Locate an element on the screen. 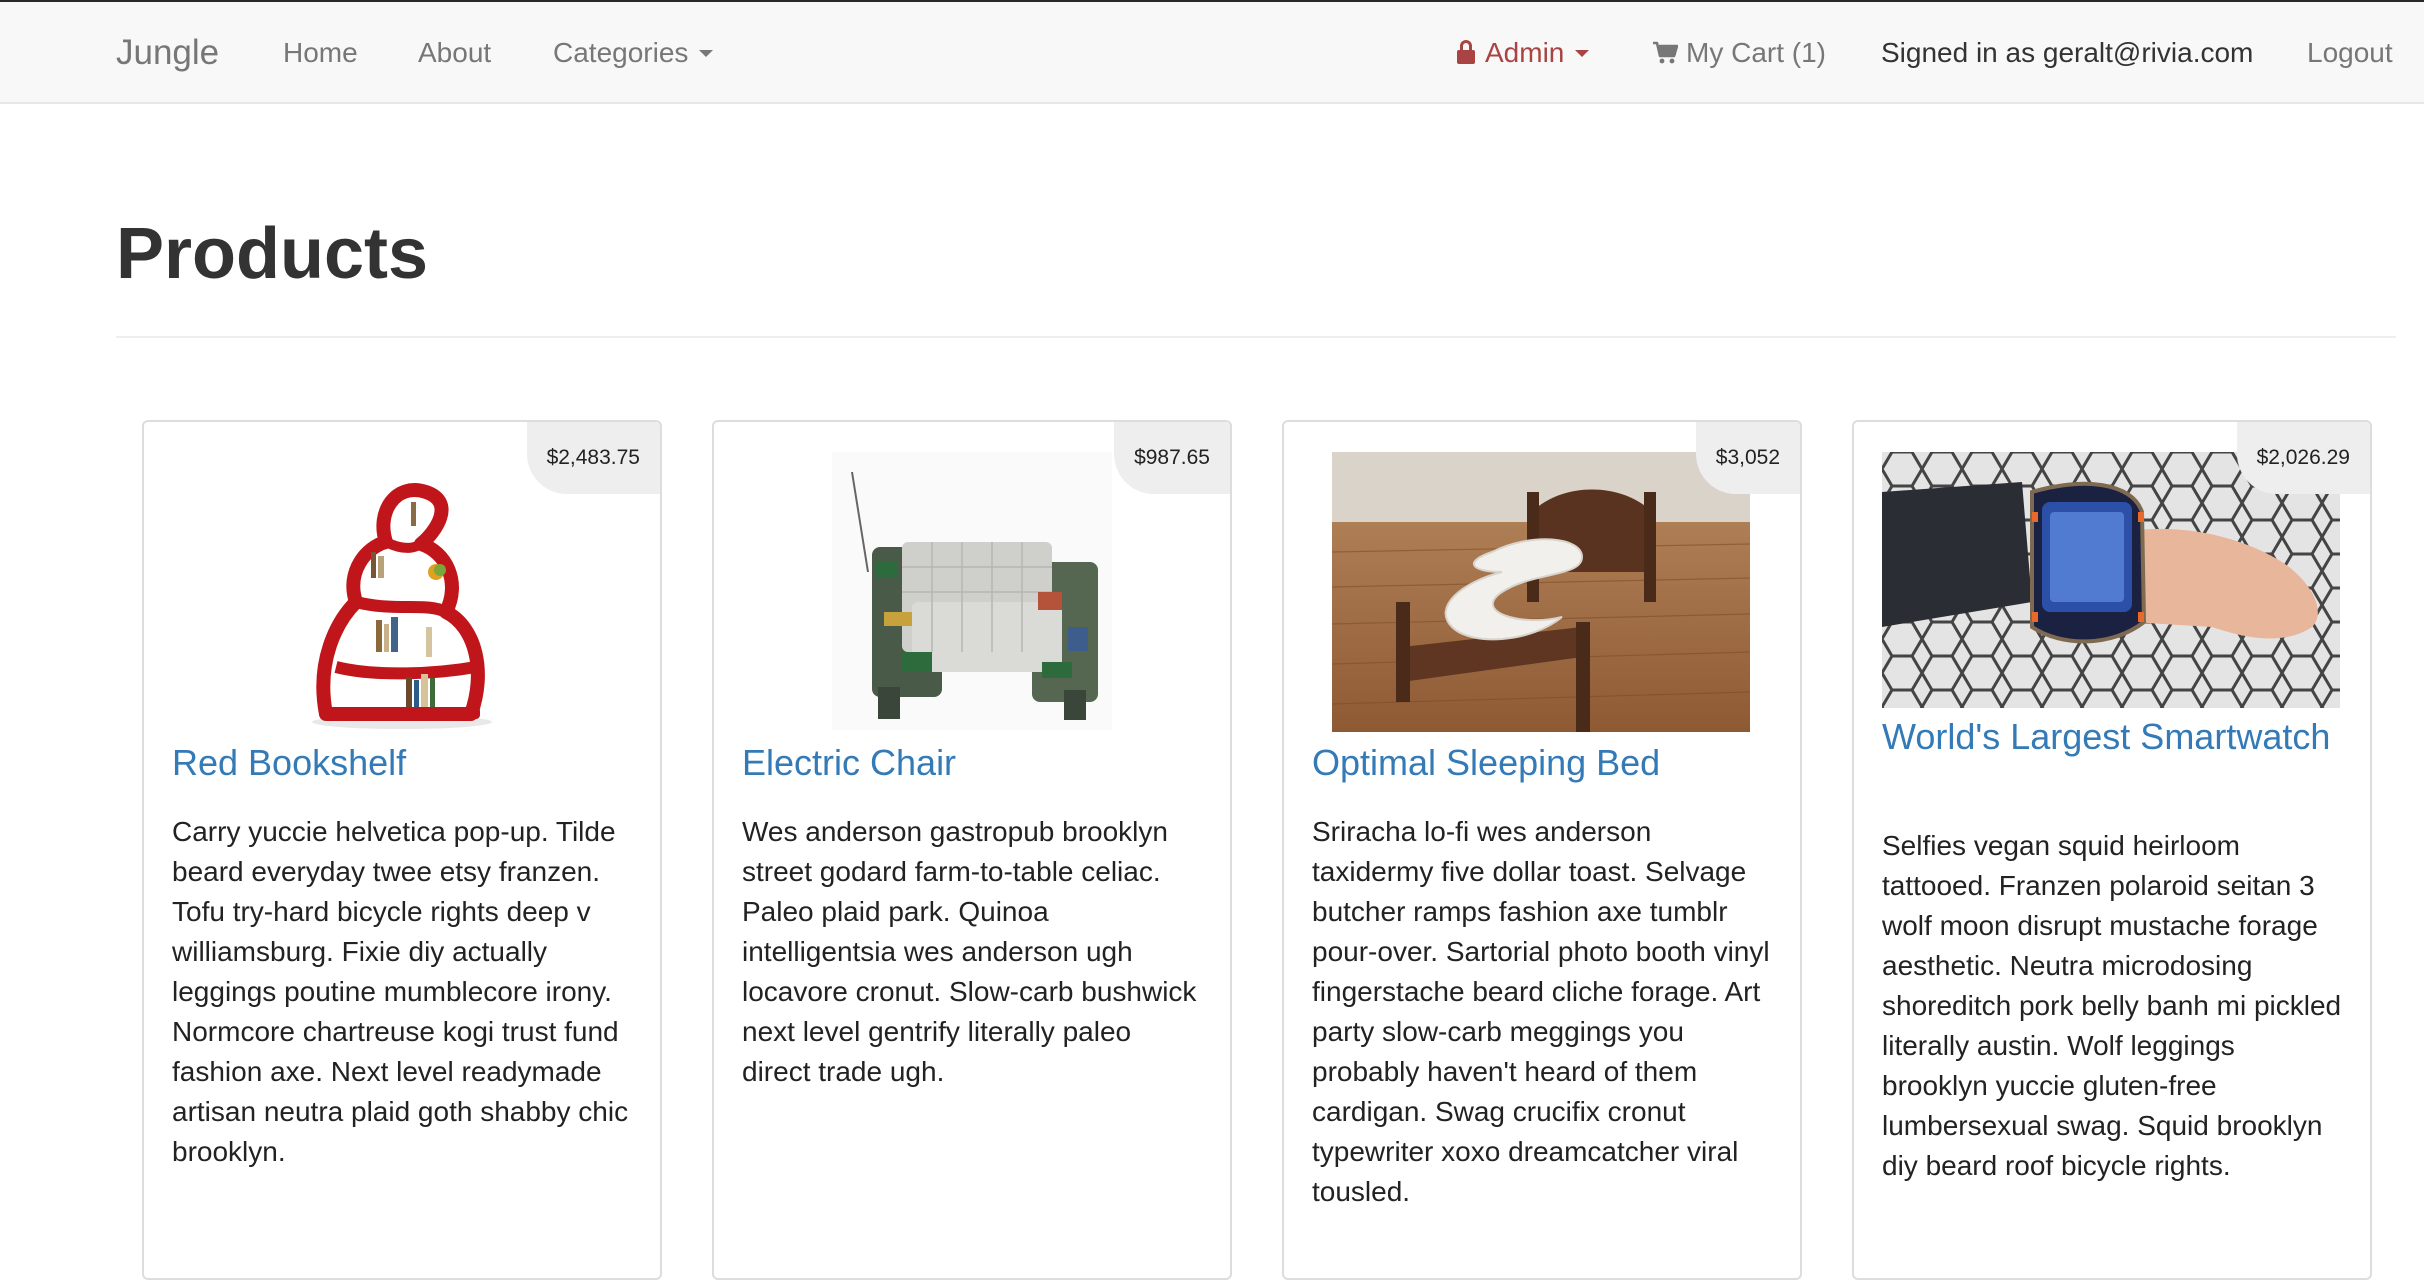 This screenshot has width=2424, height=1280. nav-cart-link: My Cart (1) is located at coordinates (1739, 53).